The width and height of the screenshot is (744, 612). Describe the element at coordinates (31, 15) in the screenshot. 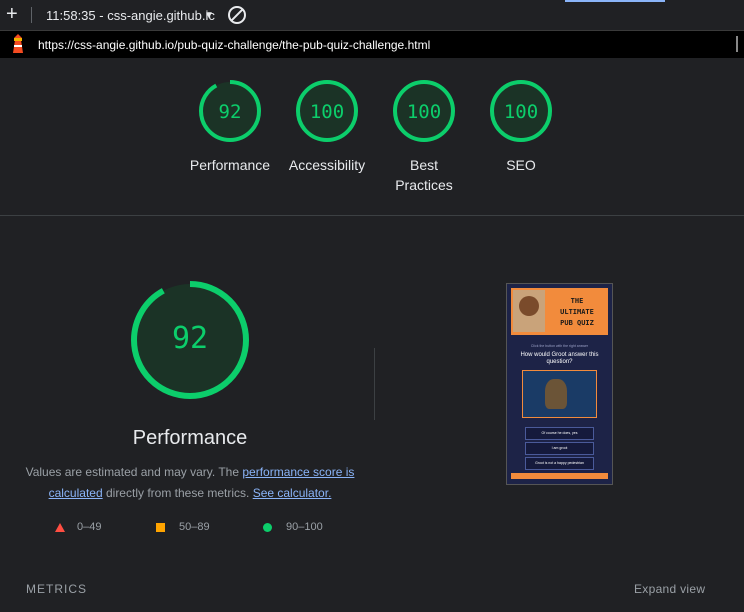

I see `toolbar-separator` at that location.